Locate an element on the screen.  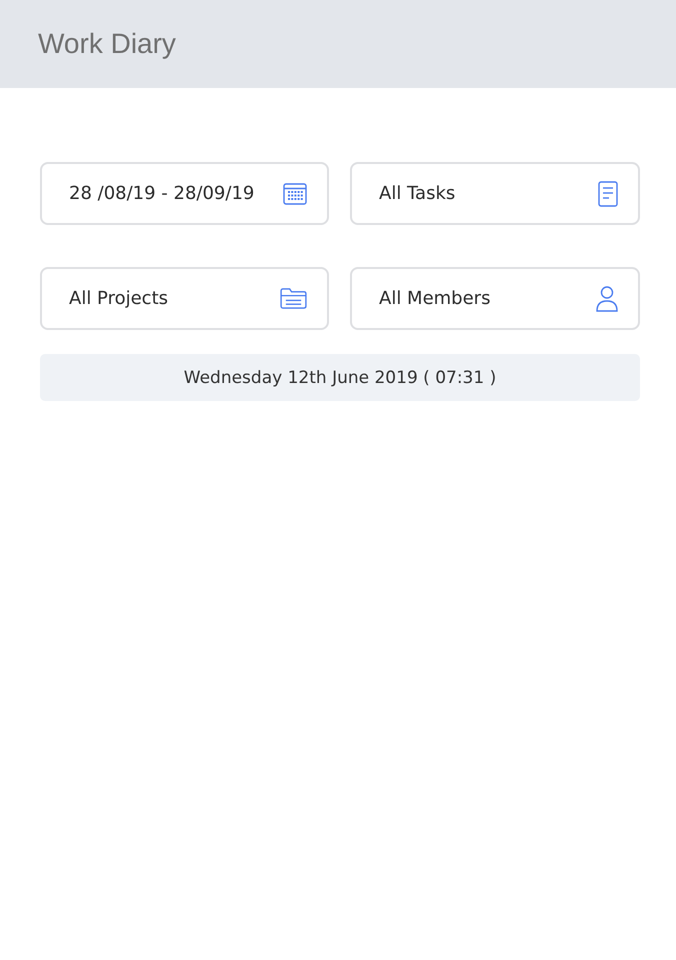
folder-icon is located at coordinates (293, 298).